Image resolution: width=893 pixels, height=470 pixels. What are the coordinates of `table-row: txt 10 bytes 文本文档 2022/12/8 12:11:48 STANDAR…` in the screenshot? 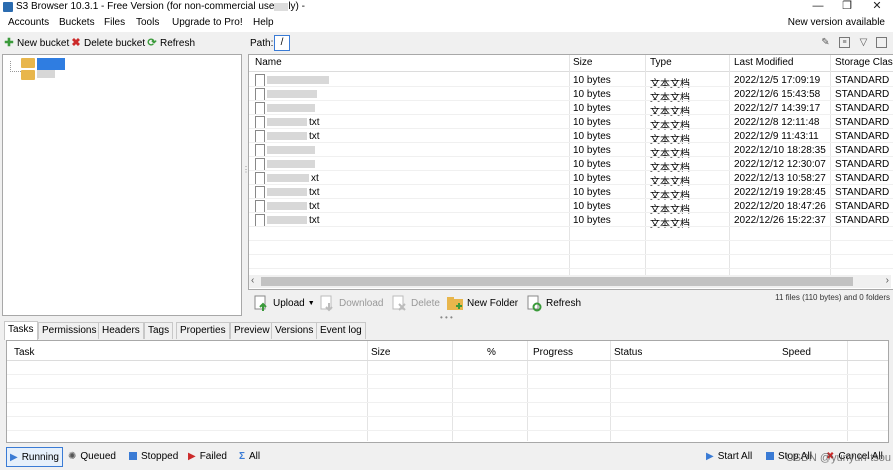 It's located at (571, 123).